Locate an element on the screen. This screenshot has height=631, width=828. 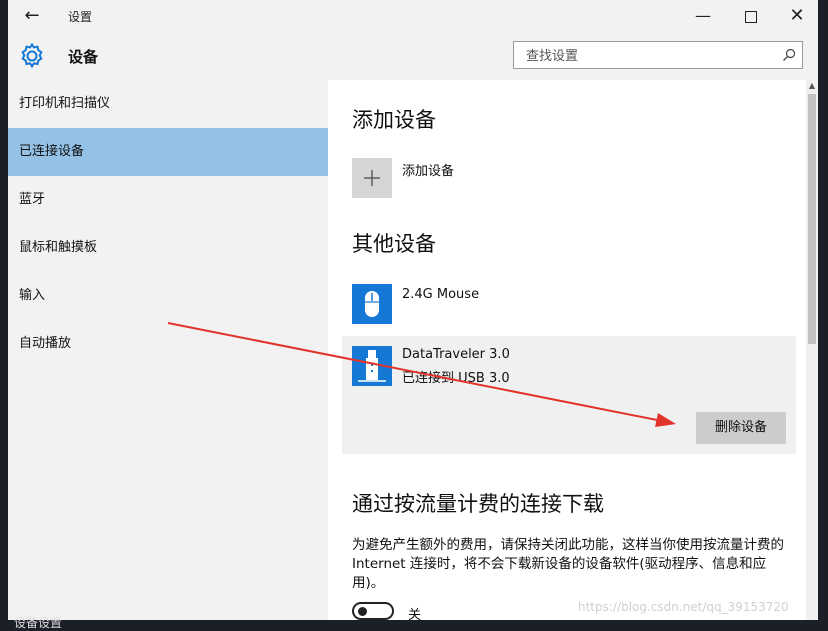
minimize-button: — is located at coordinates (703, 16).